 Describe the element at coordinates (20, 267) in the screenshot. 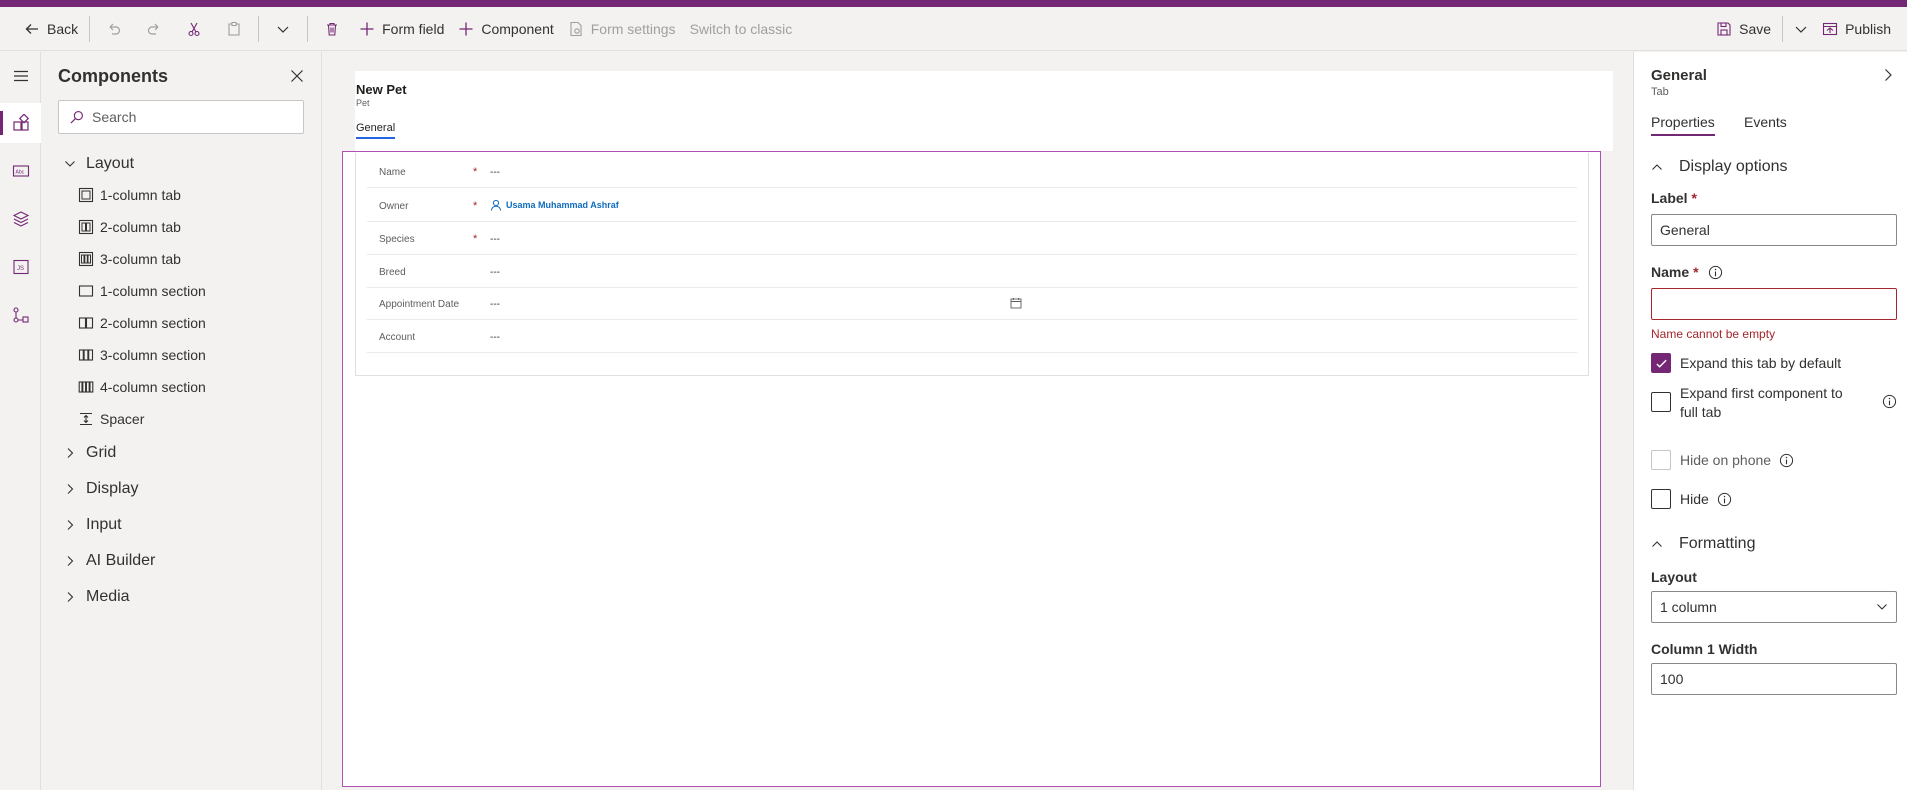

I see `rail-form-libraries-button: JS` at that location.